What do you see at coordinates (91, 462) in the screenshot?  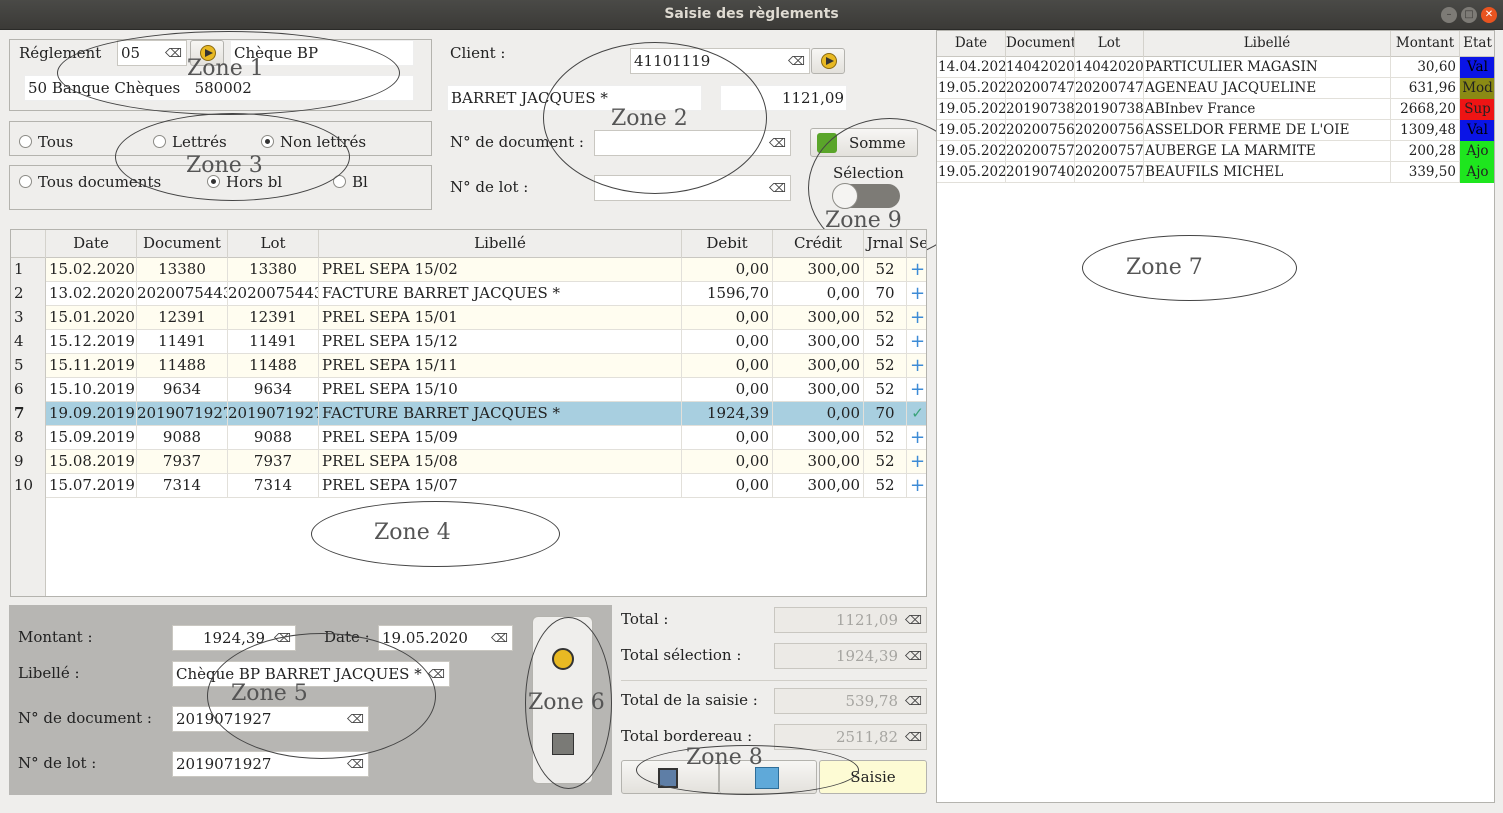 I see `cell-date: 15.08.2019` at bounding box center [91, 462].